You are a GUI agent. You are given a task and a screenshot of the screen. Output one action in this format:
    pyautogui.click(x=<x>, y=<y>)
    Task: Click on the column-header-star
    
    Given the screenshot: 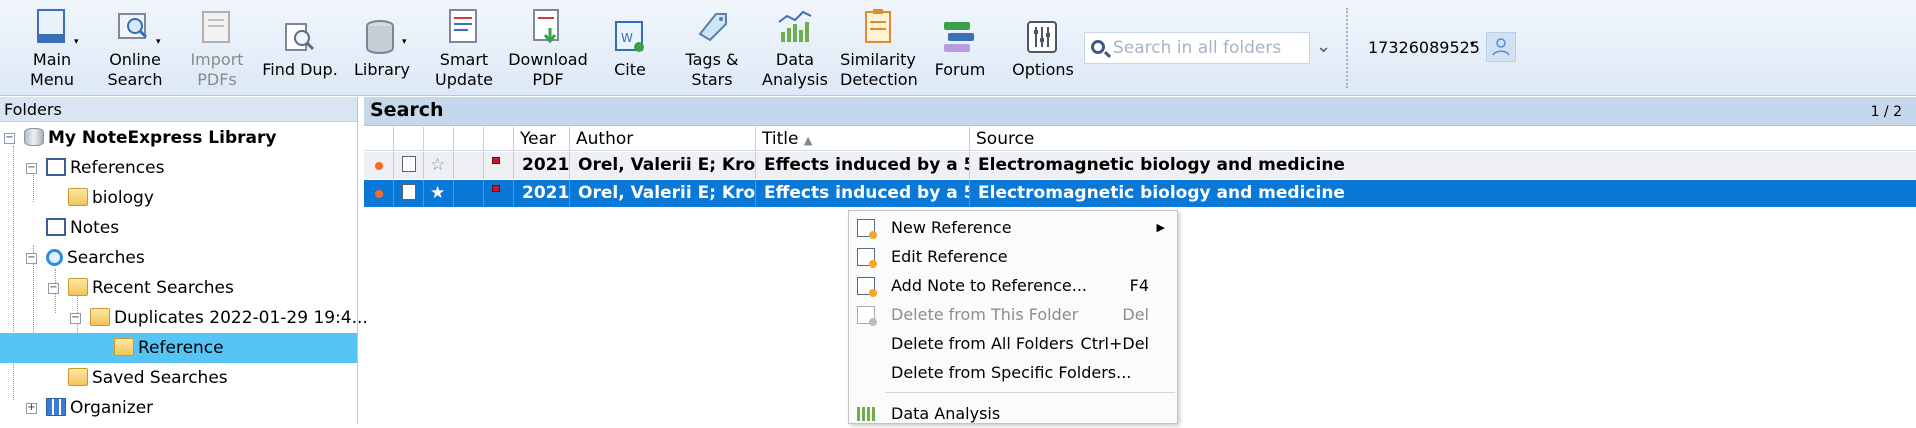 What is the action you would take?
    pyautogui.click(x=439, y=139)
    